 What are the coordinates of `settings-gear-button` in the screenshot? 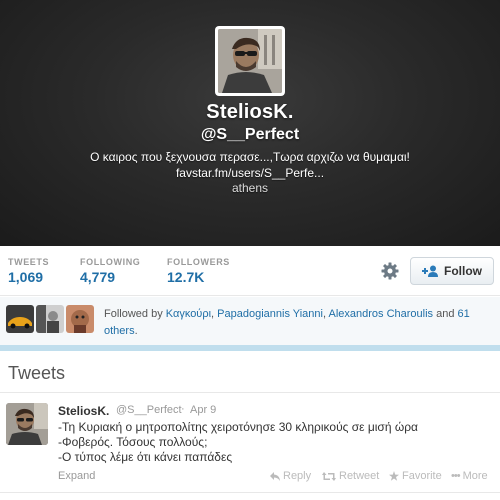 It's located at (390, 271).